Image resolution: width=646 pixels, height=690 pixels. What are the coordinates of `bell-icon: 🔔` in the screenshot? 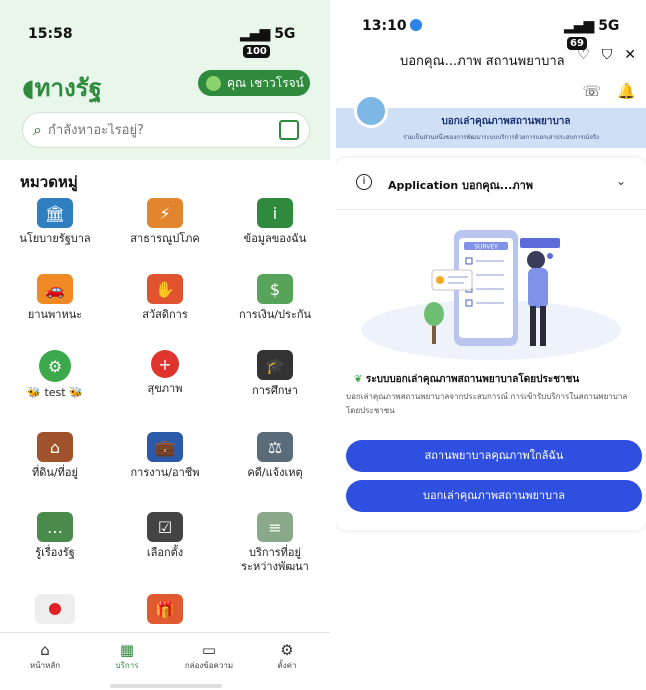 It's located at (626, 91).